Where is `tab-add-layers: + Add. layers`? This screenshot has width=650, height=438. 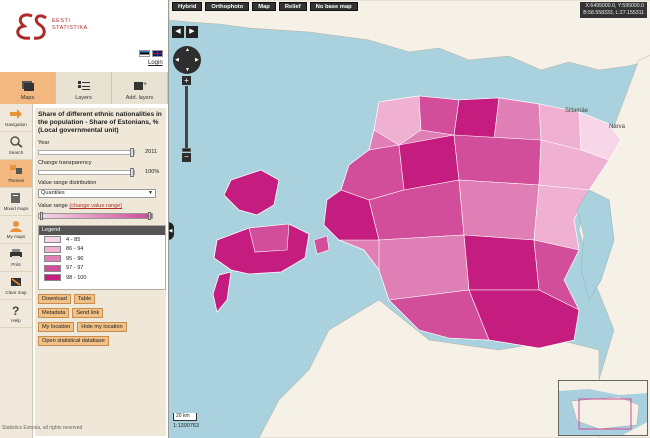
tab-add-layers: + Add. layers is located at coordinates (140, 88).